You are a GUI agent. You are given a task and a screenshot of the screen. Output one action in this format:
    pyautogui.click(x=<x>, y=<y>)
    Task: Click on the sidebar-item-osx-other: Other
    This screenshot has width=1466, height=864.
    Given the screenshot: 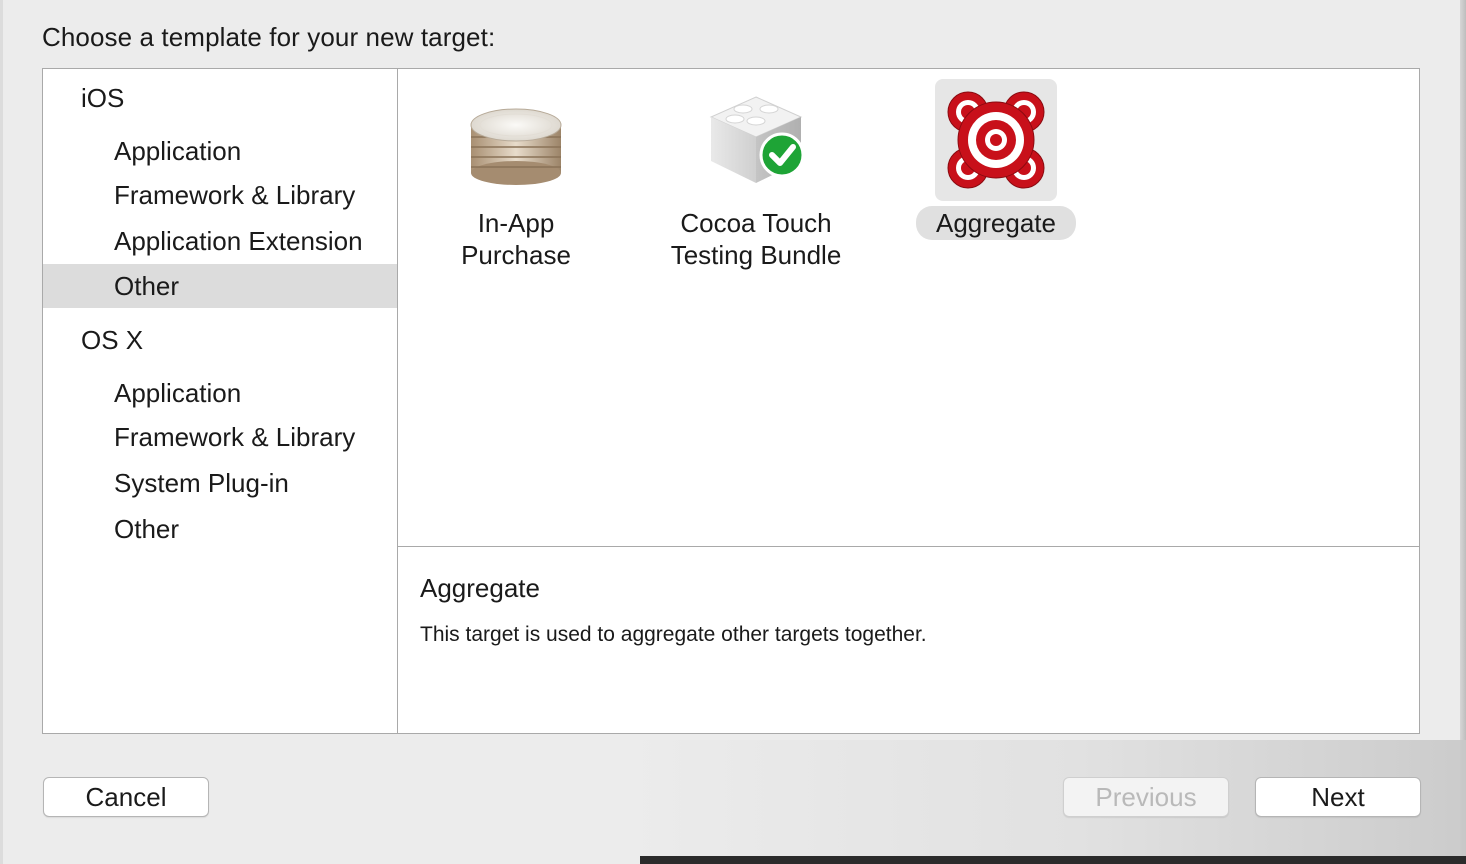 What is the action you would take?
    pyautogui.click(x=220, y=529)
    